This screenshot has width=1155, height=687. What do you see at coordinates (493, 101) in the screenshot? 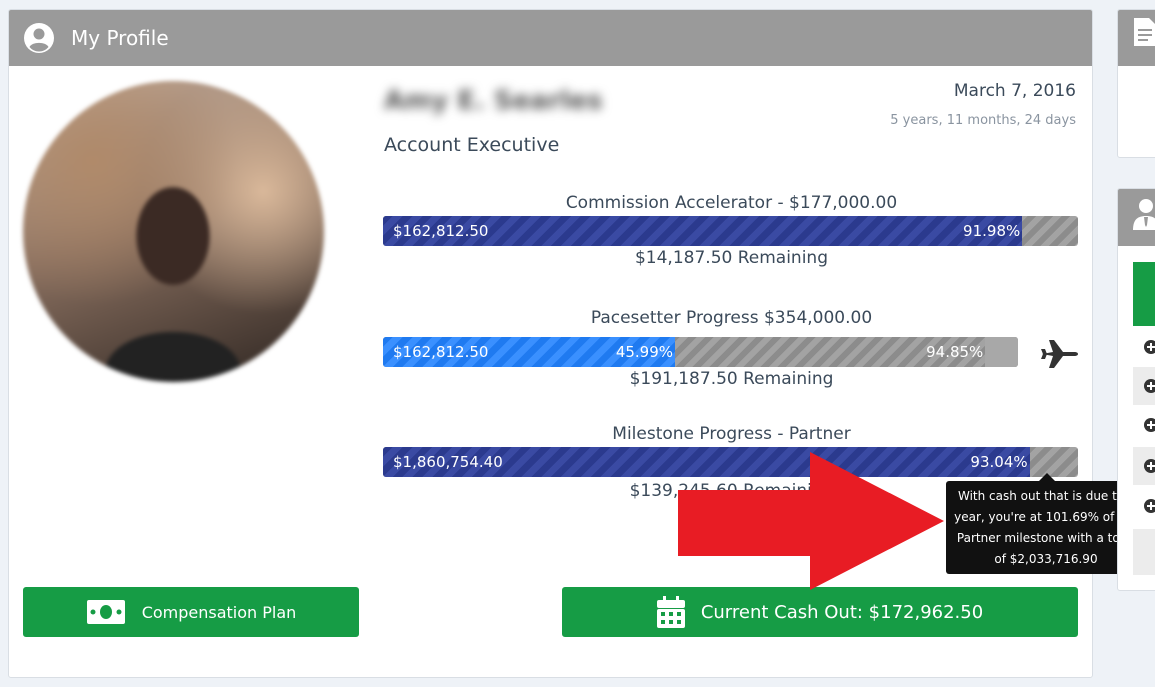
I see `employee-name: Amy E. Searles` at bounding box center [493, 101].